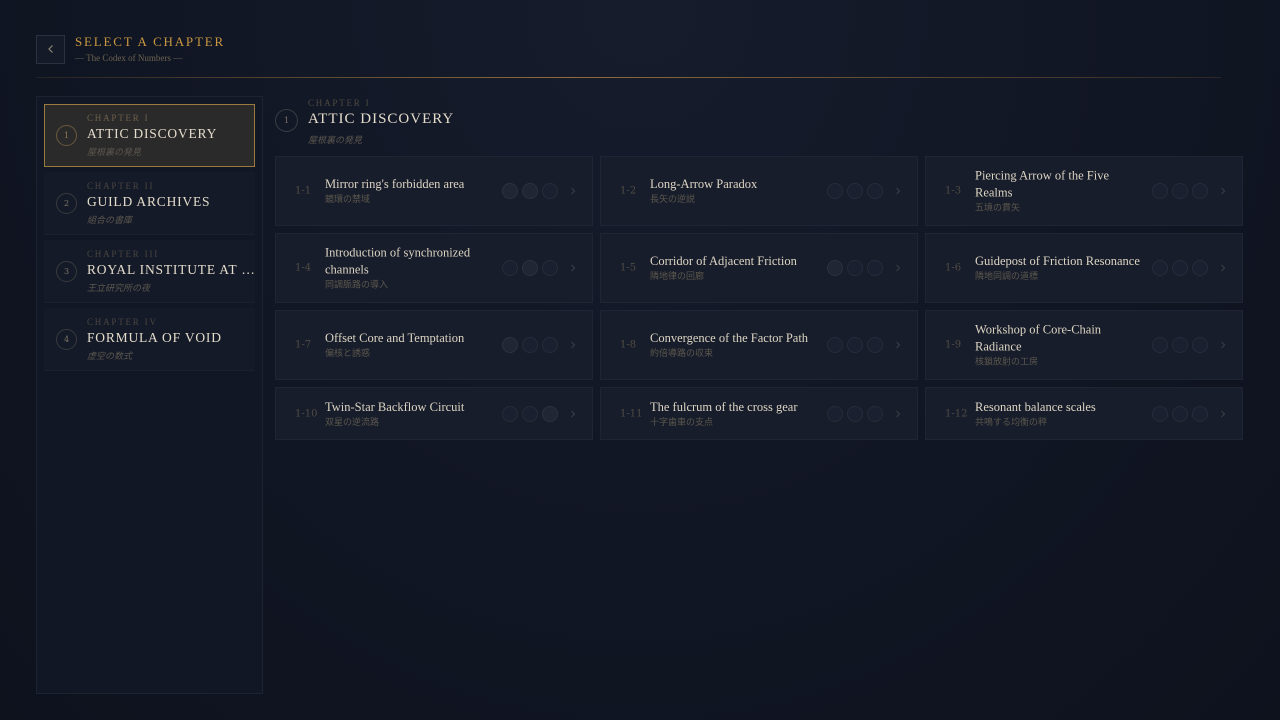 The height and width of the screenshot is (720, 1280). I want to click on chevron-left-icon, so click(50, 49).